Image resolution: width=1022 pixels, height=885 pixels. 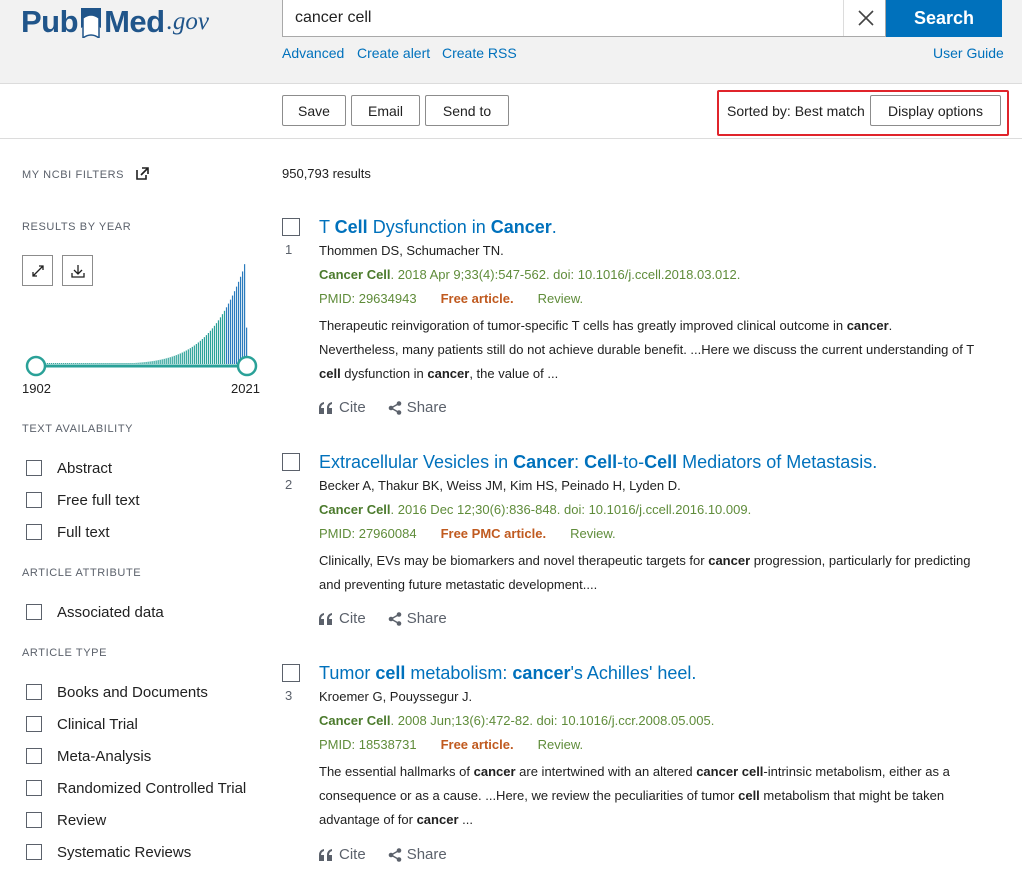 I want to click on user-guide-link: User Guide, so click(x=968, y=53).